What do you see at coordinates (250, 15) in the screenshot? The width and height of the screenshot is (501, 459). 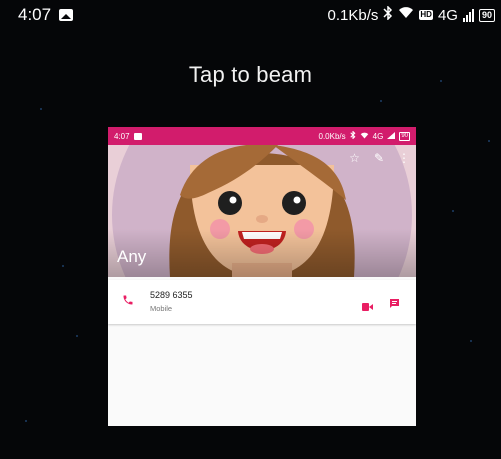 I see `status-bar: 4:07 0.1Kb/s HD 4G 90` at bounding box center [250, 15].